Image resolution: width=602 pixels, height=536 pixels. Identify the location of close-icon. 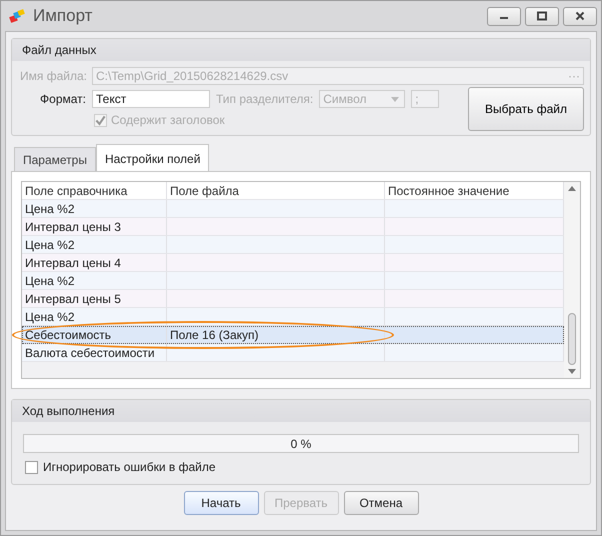
(580, 16).